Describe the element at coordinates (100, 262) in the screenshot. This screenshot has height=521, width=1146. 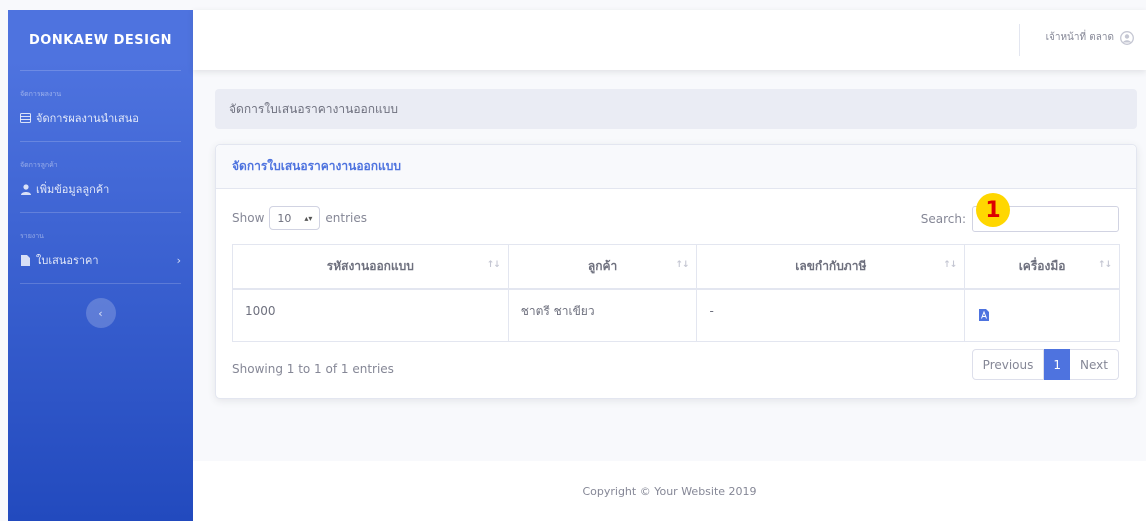
I see `sidebar-item-quotation: ใบเสนอราคา ›` at that location.